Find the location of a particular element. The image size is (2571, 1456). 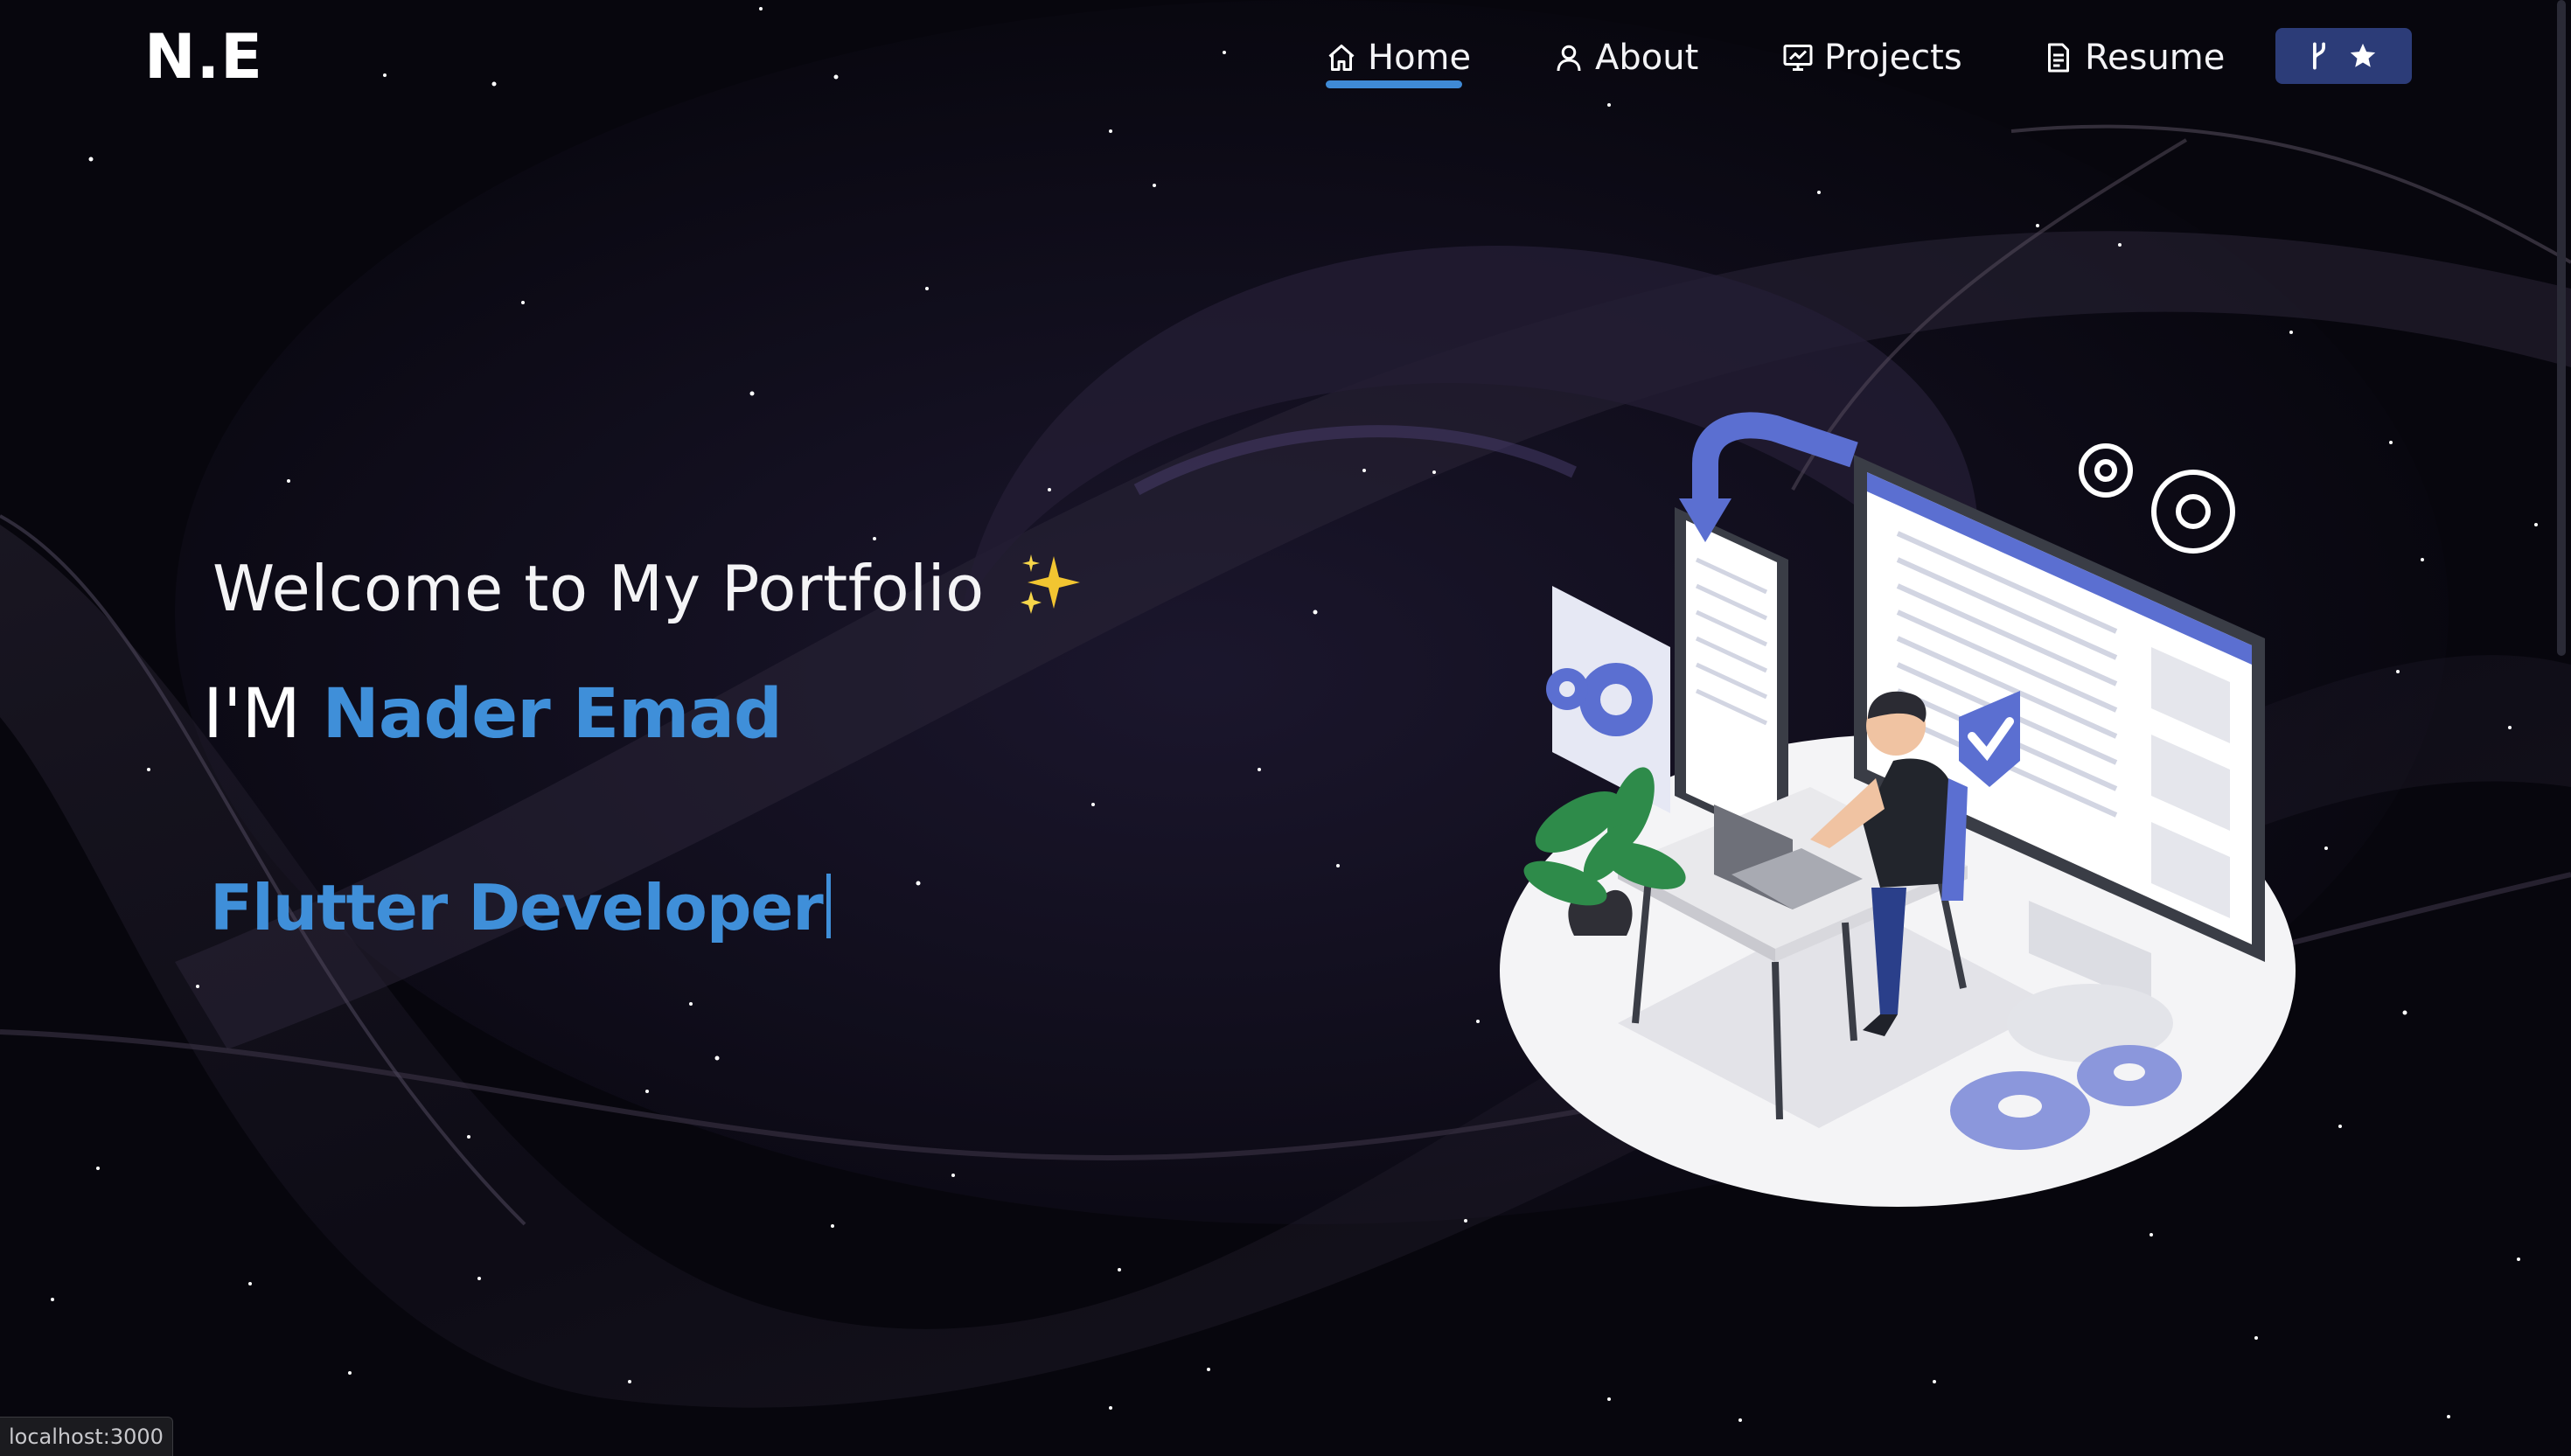

nav-about-label: About is located at coordinates (1647, 58).